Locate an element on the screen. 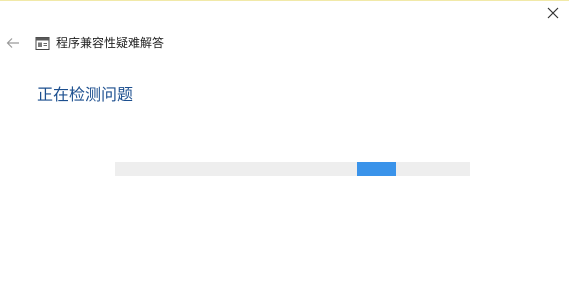 The image size is (569, 282). window-title-bar: 程序兼容性疑难解答 is located at coordinates (99, 43).